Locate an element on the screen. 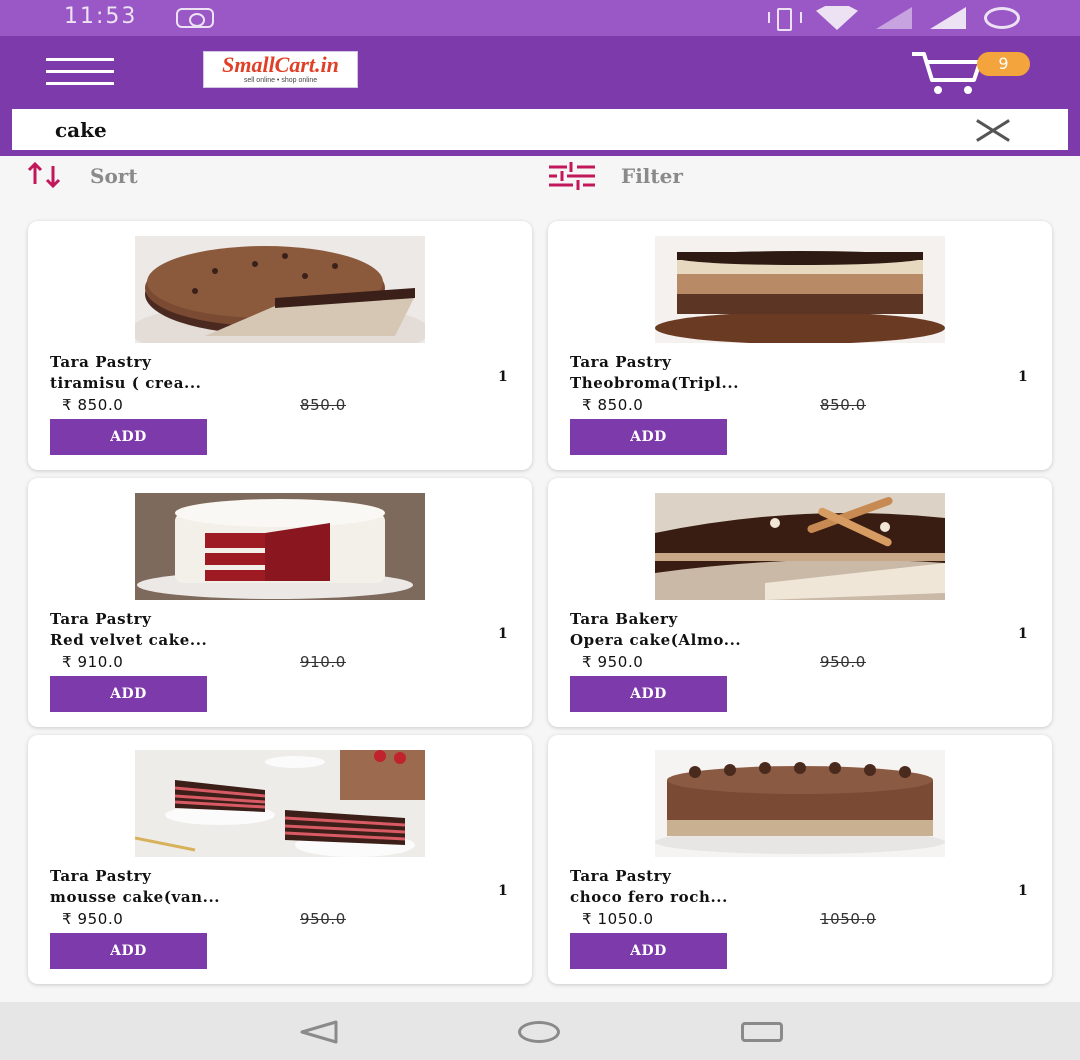 Image resolution: width=1080 pixels, height=1060 pixels. brand-logo: SmallCart.in sell online • shop online is located at coordinates (280, 69).